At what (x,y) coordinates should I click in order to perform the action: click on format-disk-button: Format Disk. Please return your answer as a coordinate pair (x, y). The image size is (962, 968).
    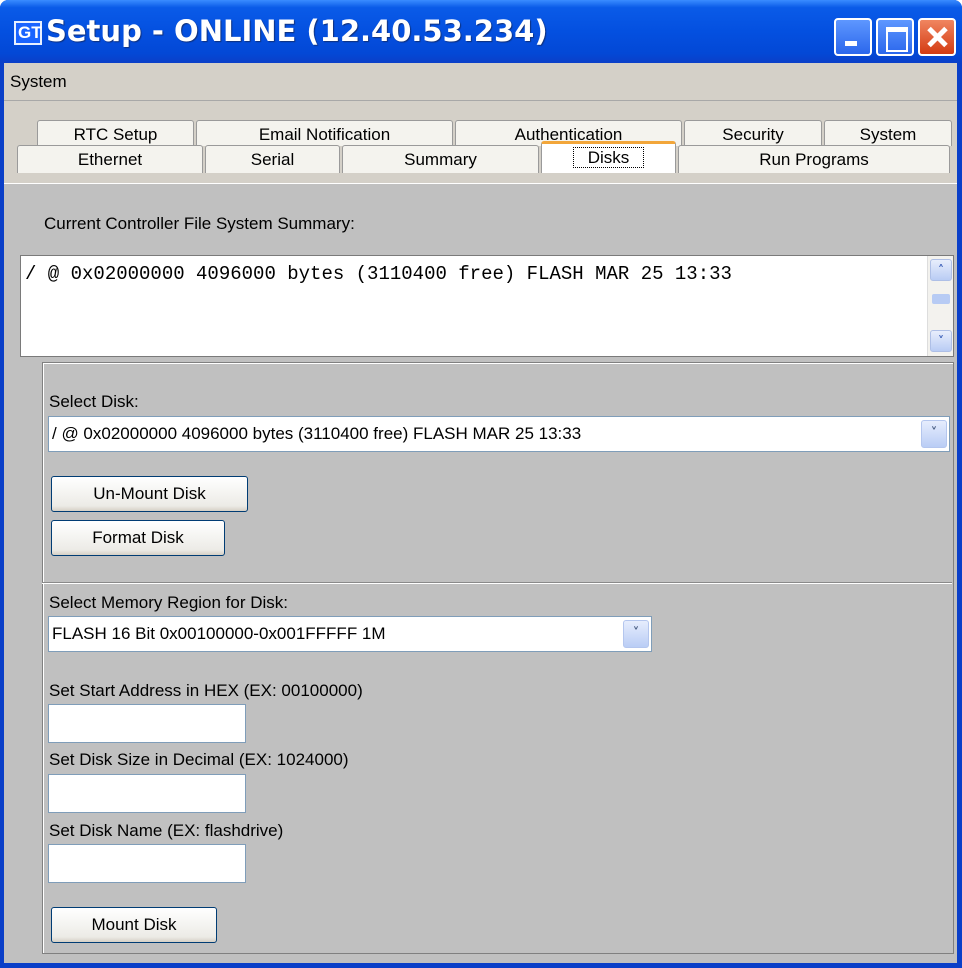
    Looking at the image, I should click on (138, 538).